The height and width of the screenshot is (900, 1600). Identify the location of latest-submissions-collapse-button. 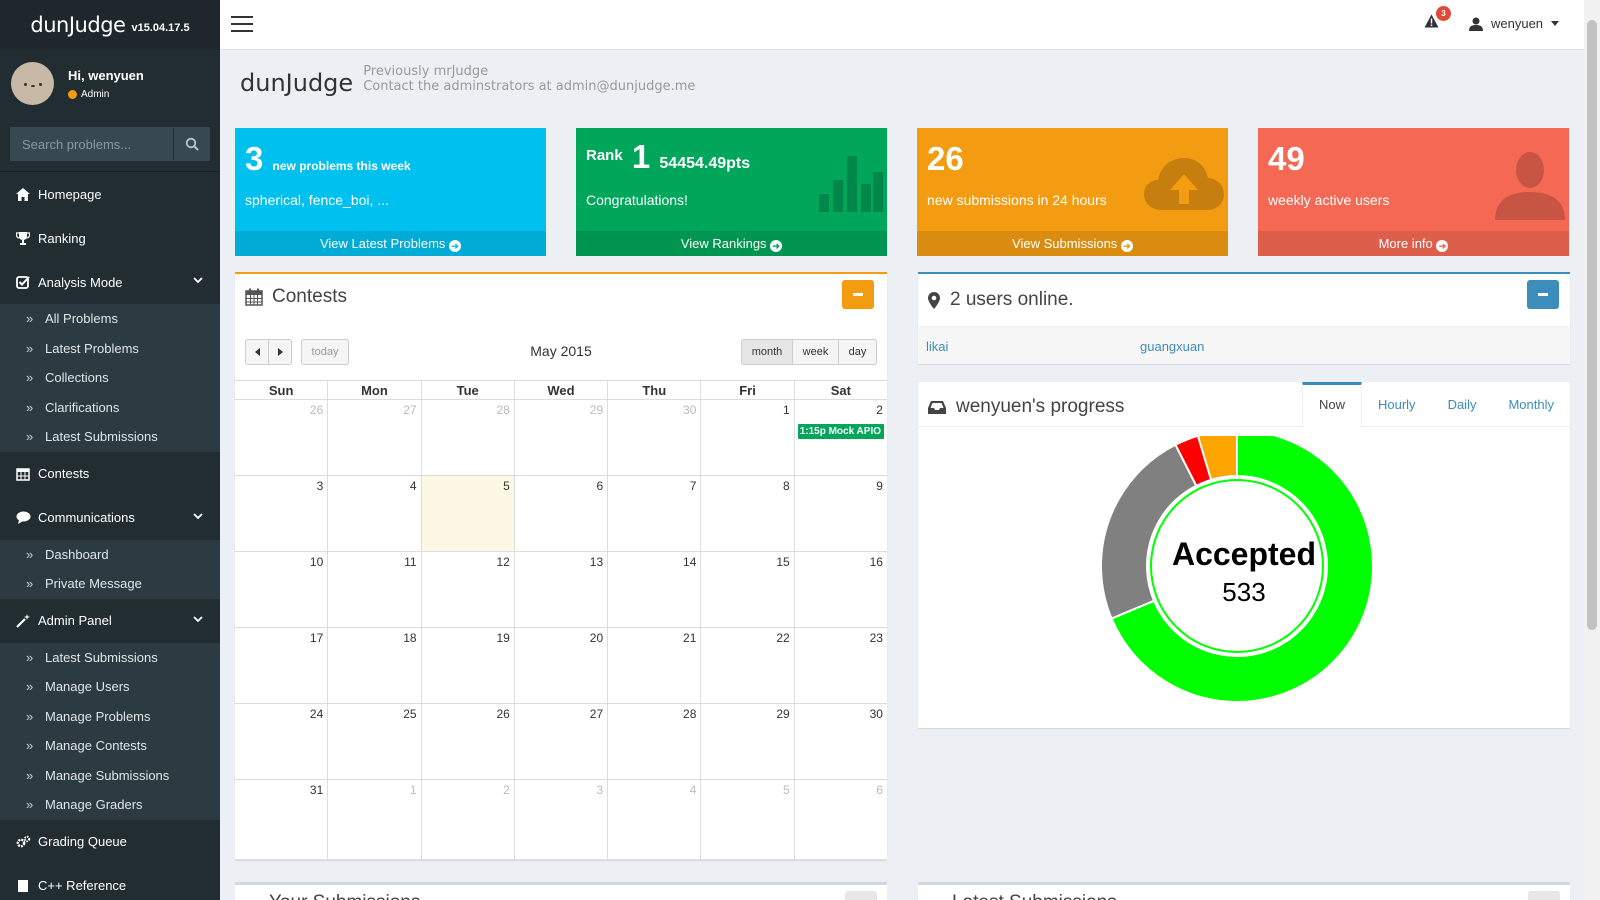
(1544, 895).